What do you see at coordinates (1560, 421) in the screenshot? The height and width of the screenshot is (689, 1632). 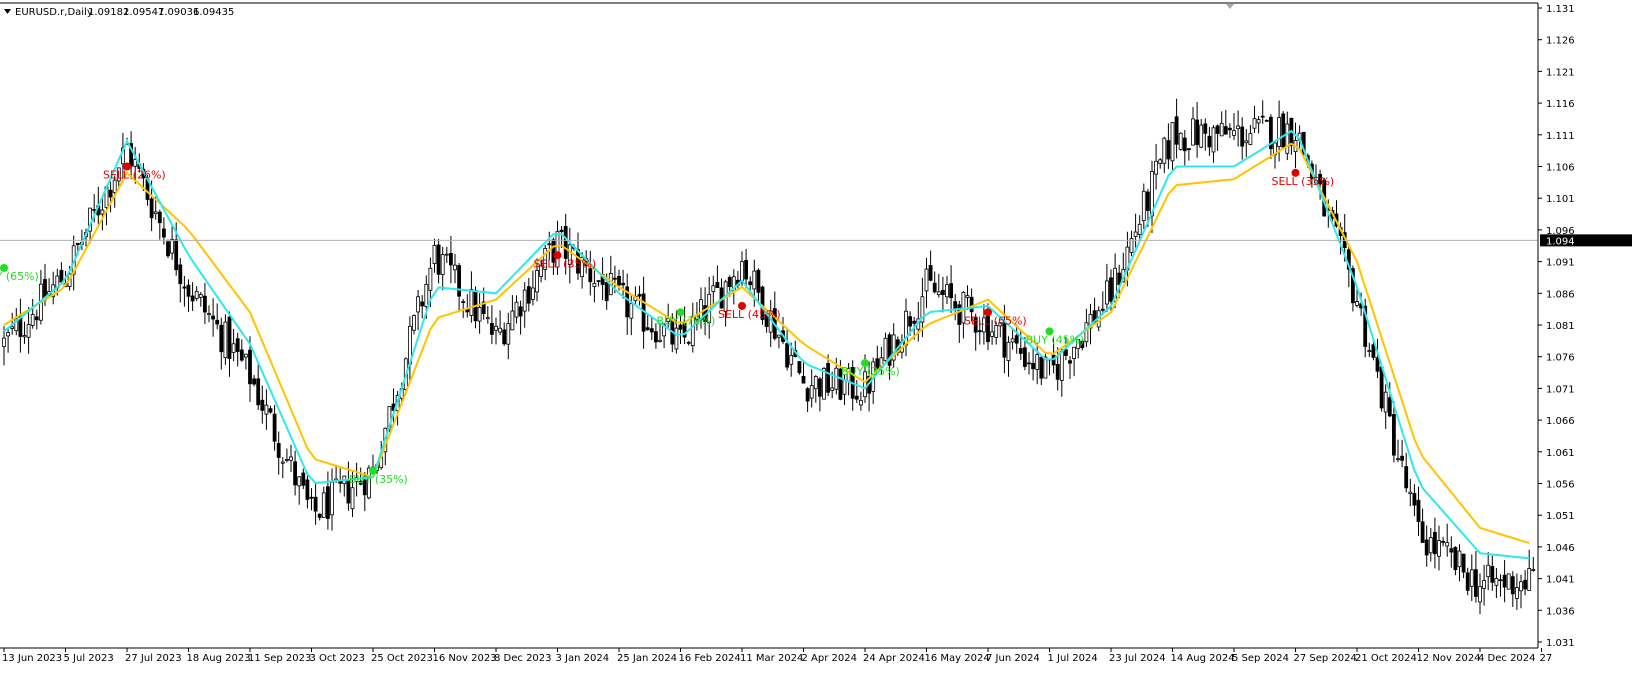 I see `price-tick-label: 1.066` at bounding box center [1560, 421].